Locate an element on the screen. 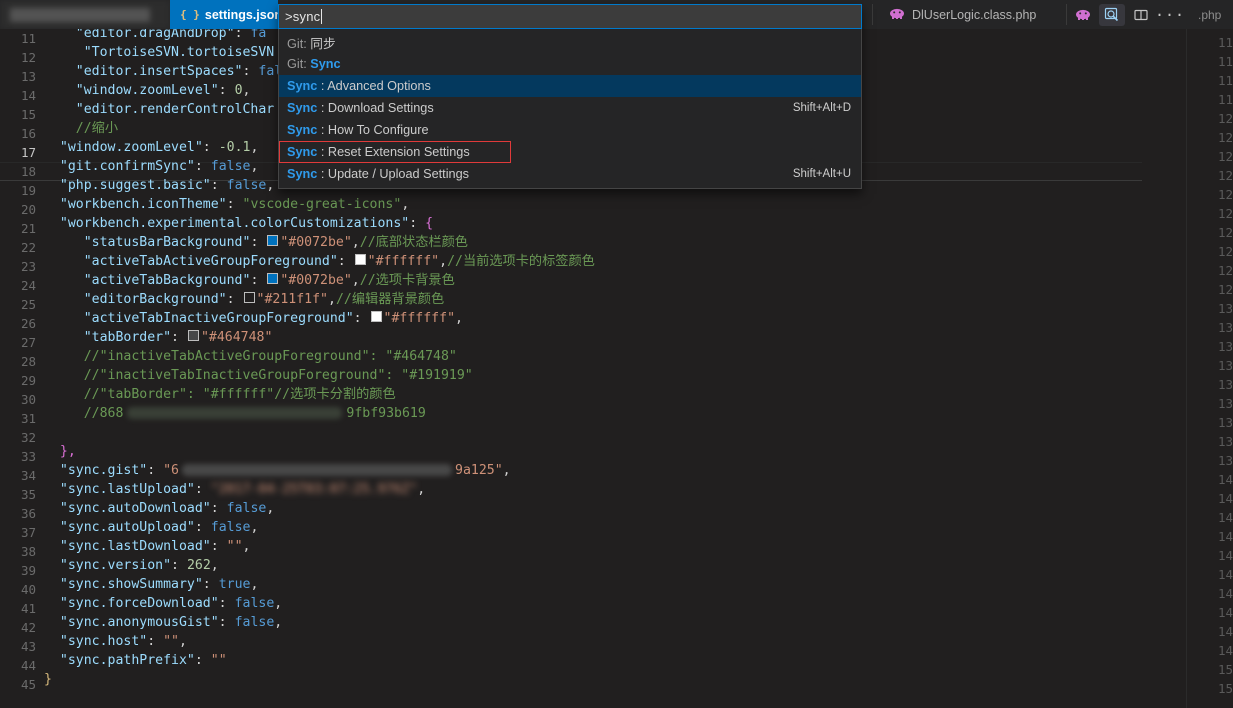 This screenshot has width=1233, height=708. redacted-label is located at coordinates (80, 14).